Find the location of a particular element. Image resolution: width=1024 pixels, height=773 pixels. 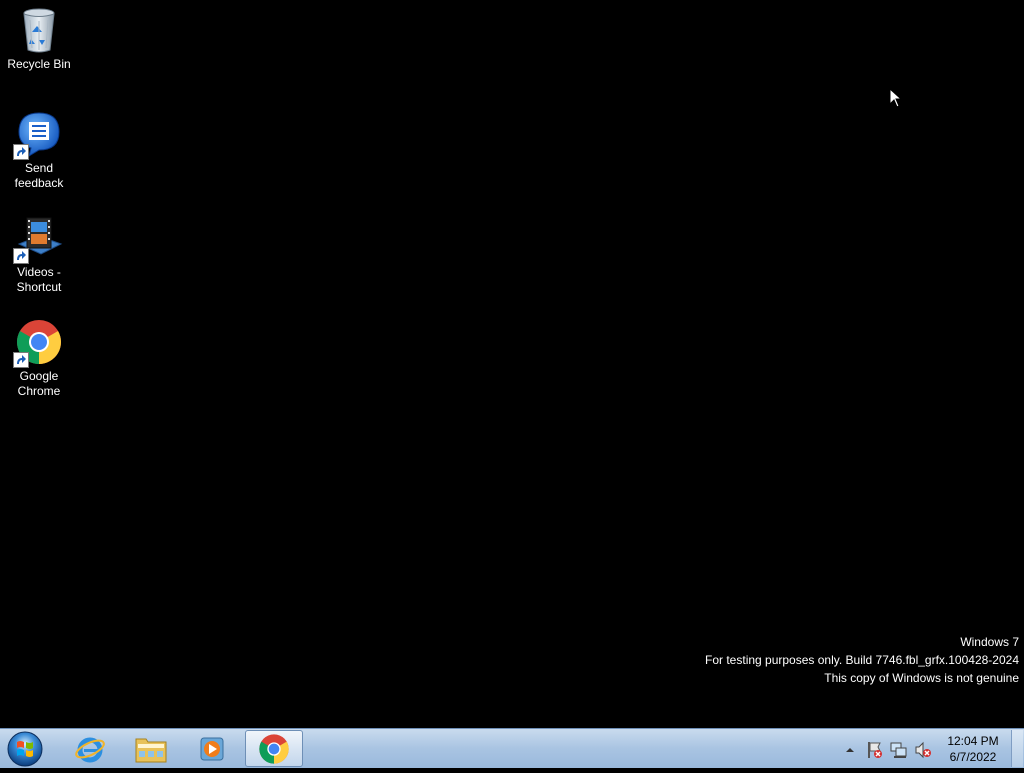

feedback-icon is located at coordinates (38, 135).